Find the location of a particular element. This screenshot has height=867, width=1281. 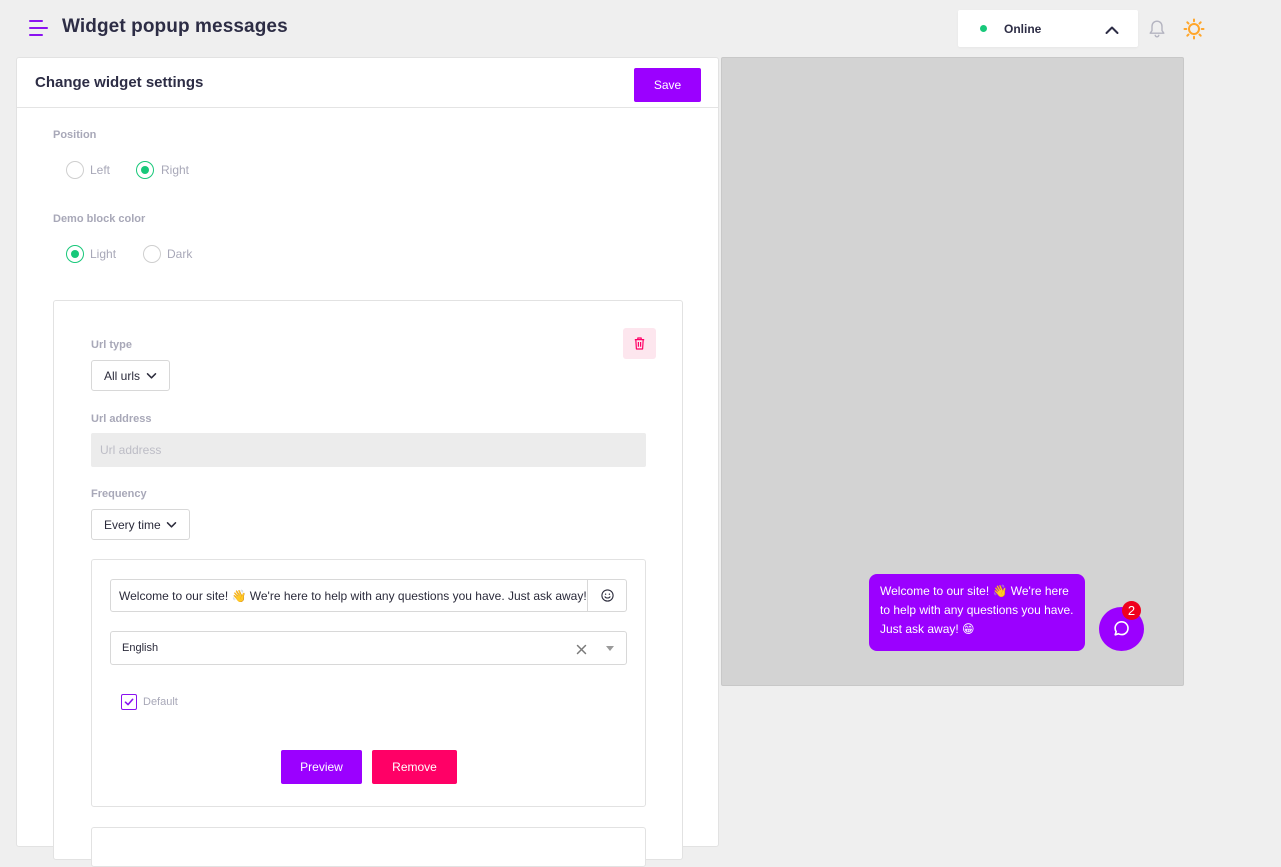

caret-down-icon is located at coordinates (610, 648).